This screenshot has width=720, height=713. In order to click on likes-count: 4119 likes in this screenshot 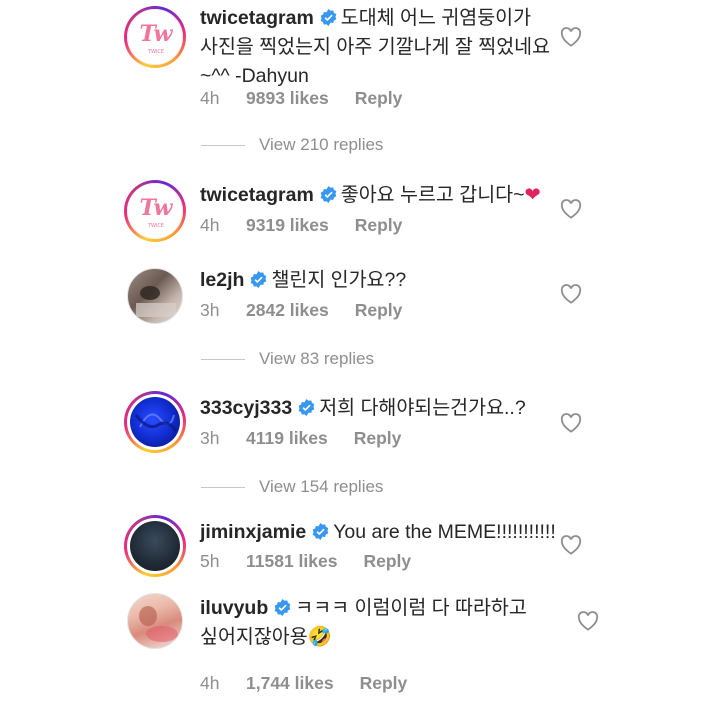, I will do `click(287, 438)`.